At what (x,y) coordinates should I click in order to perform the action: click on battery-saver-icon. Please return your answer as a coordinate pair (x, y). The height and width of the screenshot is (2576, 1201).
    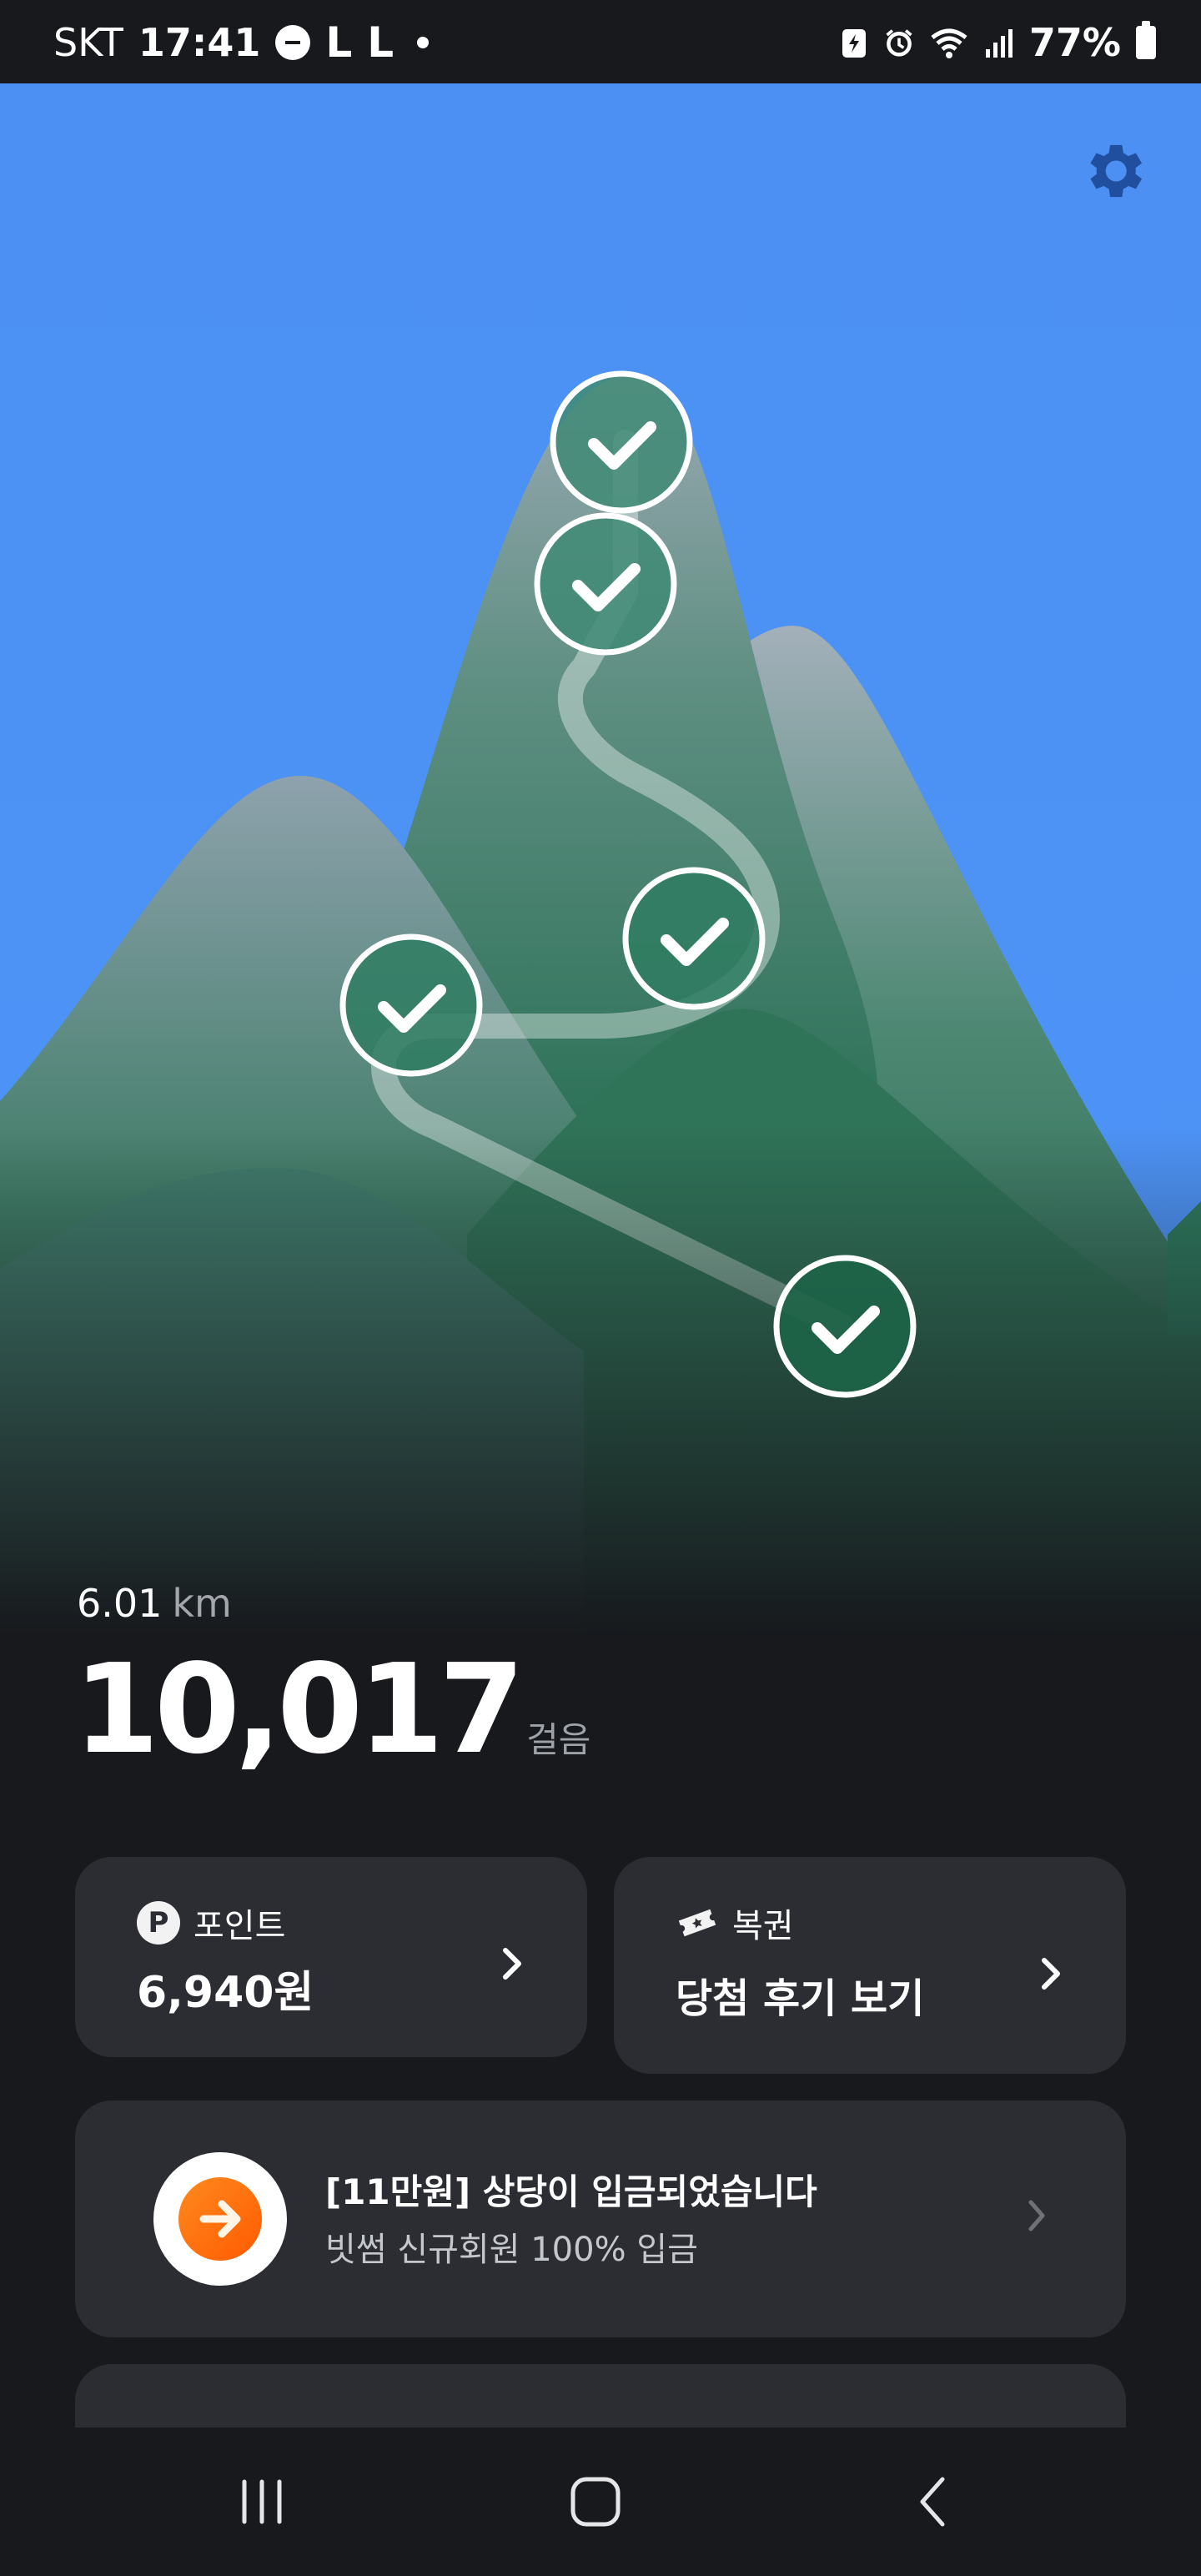
    Looking at the image, I should click on (854, 43).